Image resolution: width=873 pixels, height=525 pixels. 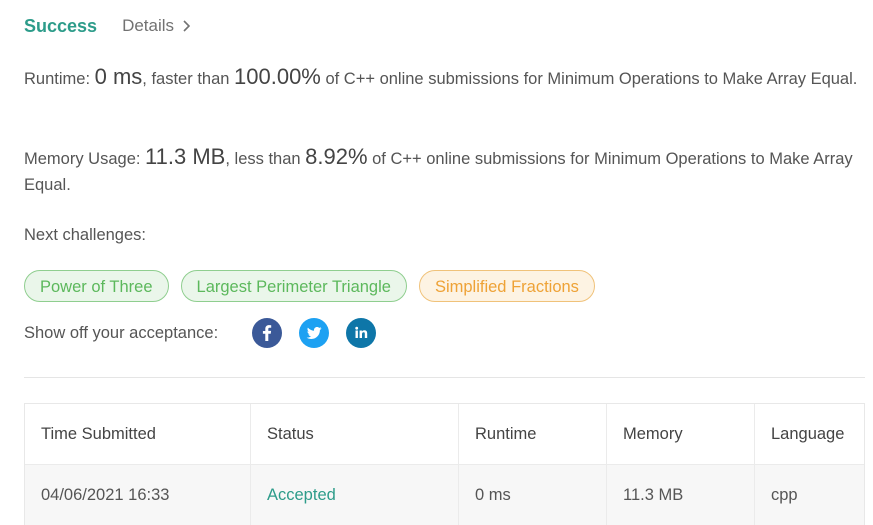 I want to click on facebook-icon, so click(x=267, y=333).